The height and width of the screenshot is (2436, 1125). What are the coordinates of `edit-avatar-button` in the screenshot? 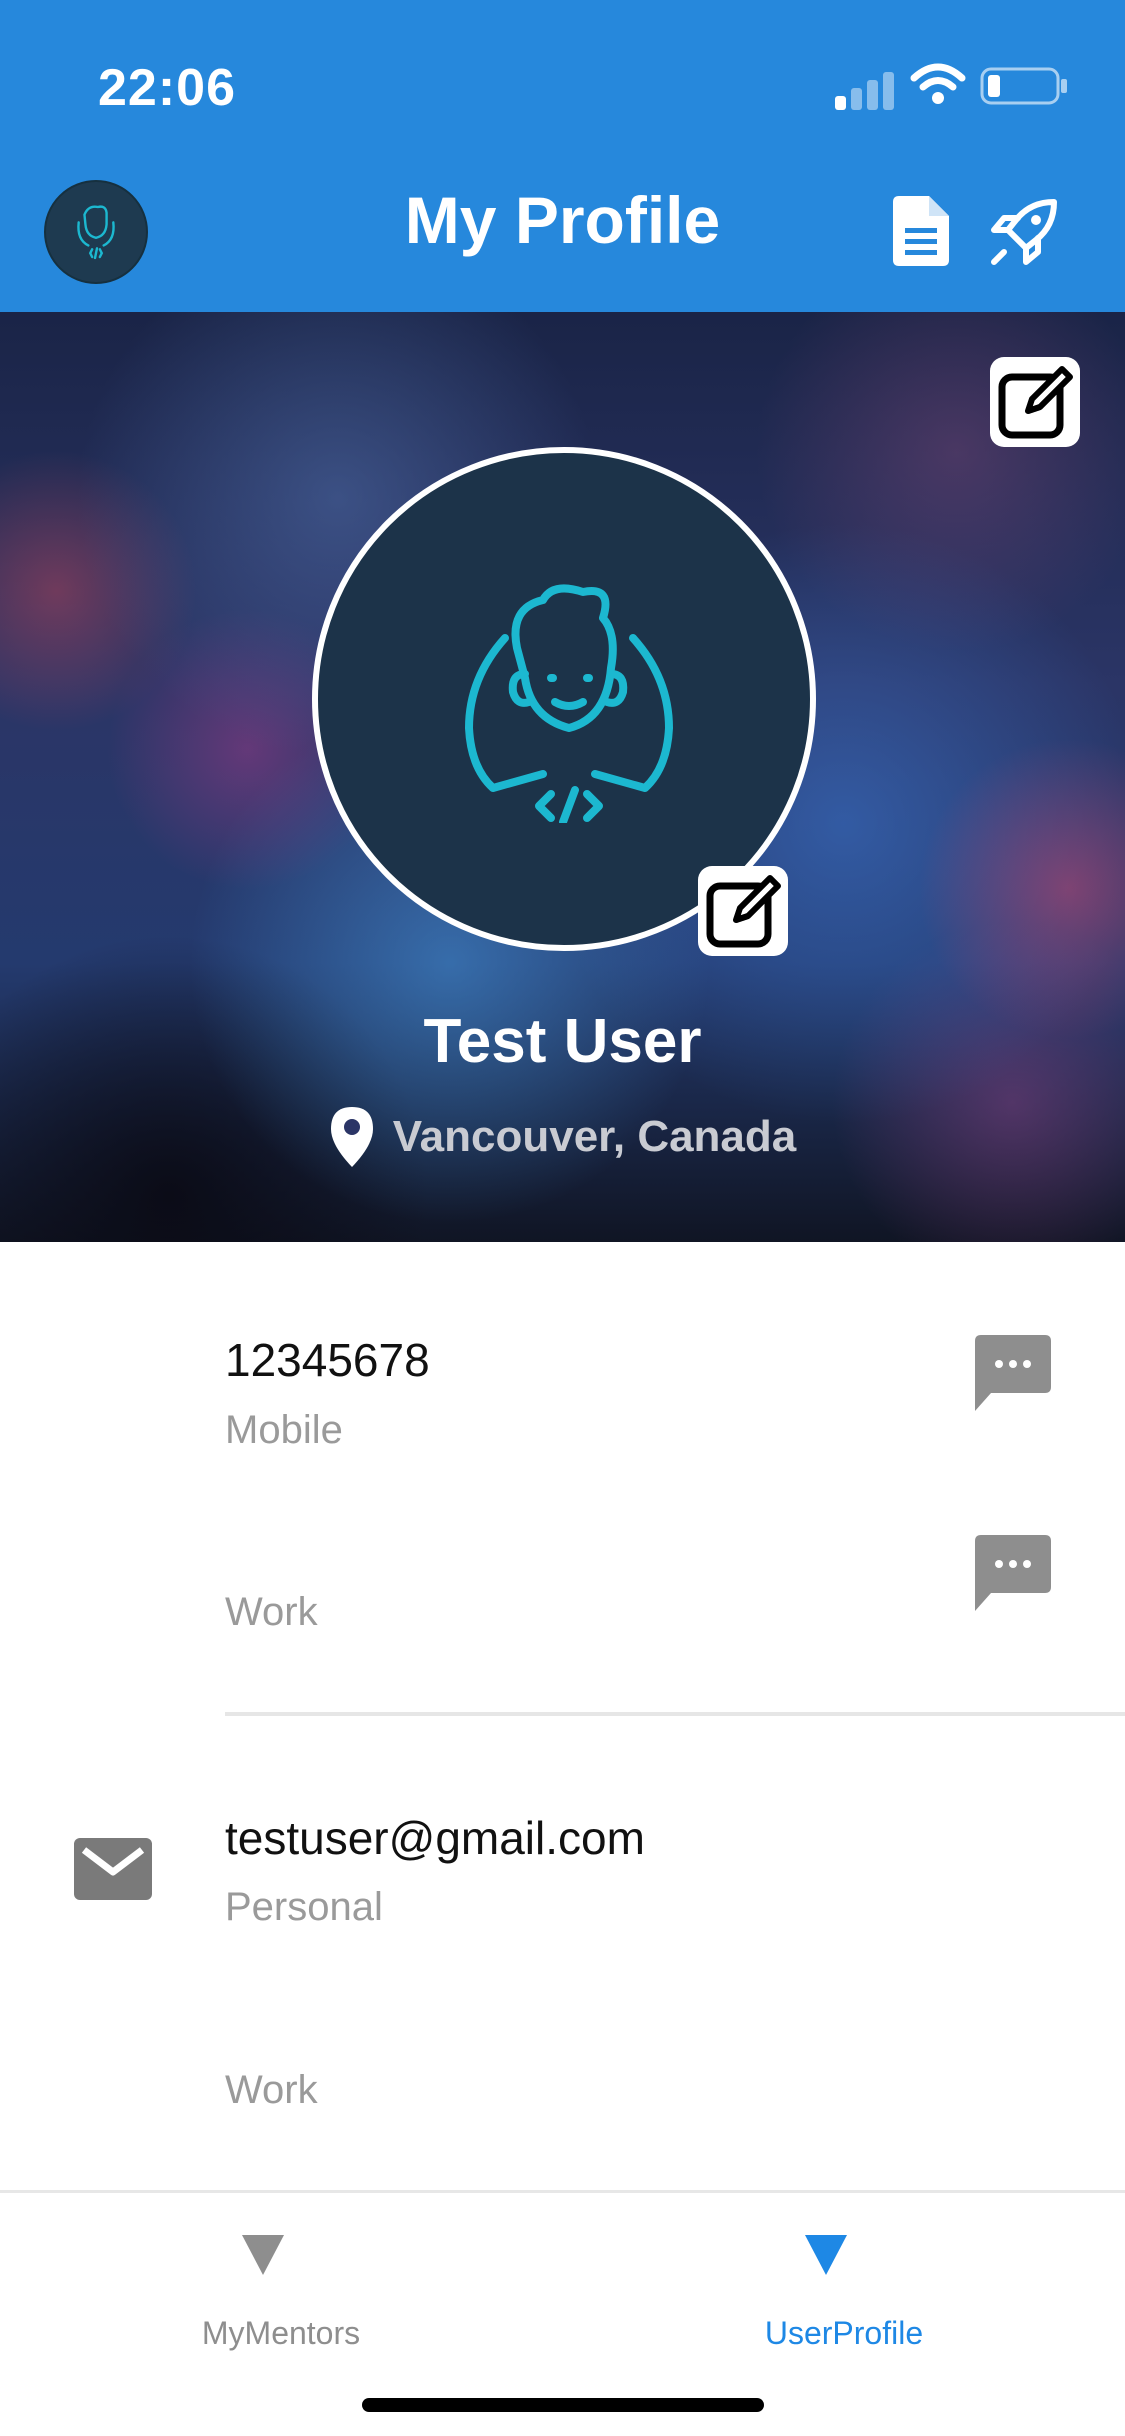 It's located at (743, 911).